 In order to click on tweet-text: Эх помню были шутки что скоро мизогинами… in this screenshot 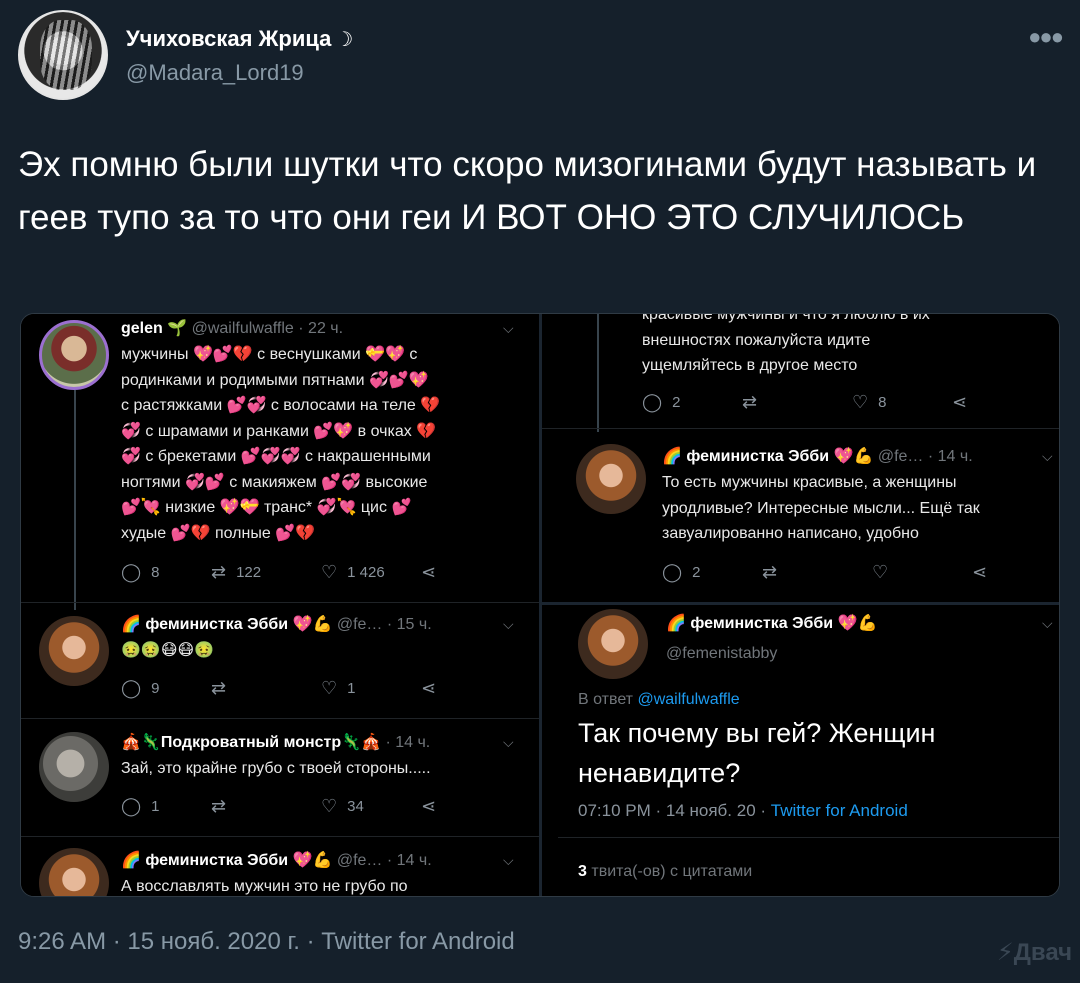, I will do `click(527, 191)`.